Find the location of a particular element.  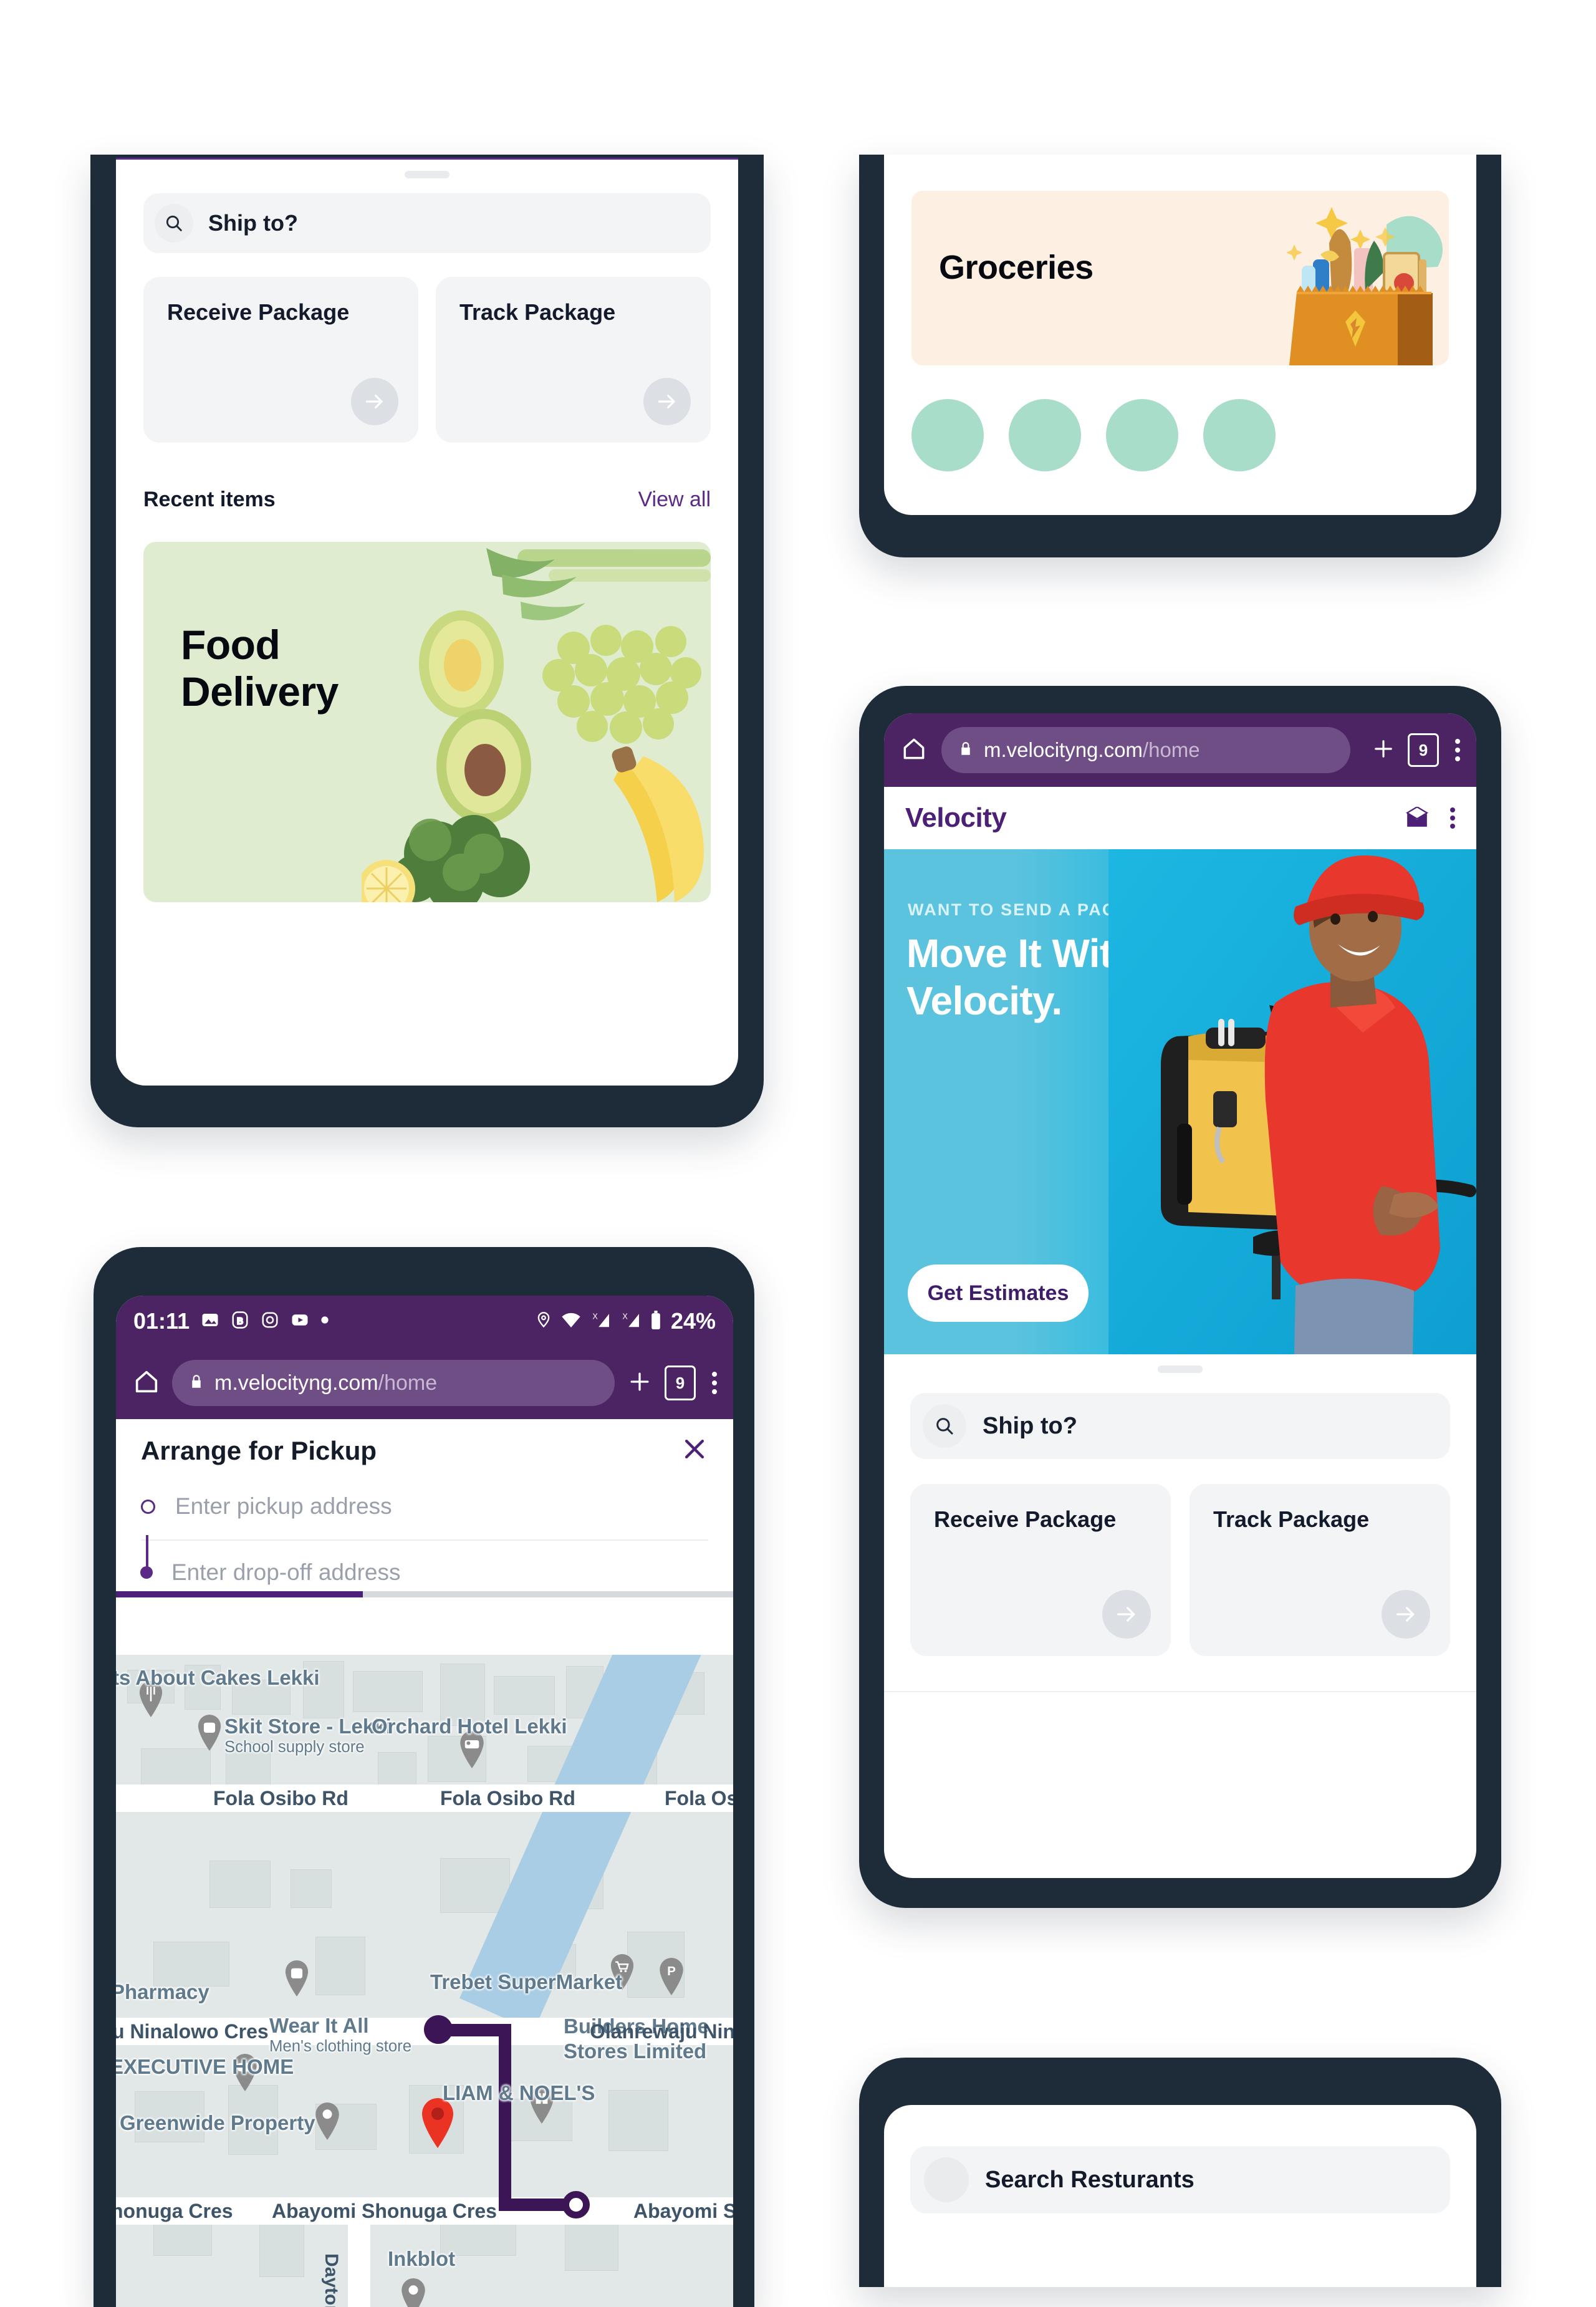

get-estimates-button: Get Estimates is located at coordinates (998, 1293).